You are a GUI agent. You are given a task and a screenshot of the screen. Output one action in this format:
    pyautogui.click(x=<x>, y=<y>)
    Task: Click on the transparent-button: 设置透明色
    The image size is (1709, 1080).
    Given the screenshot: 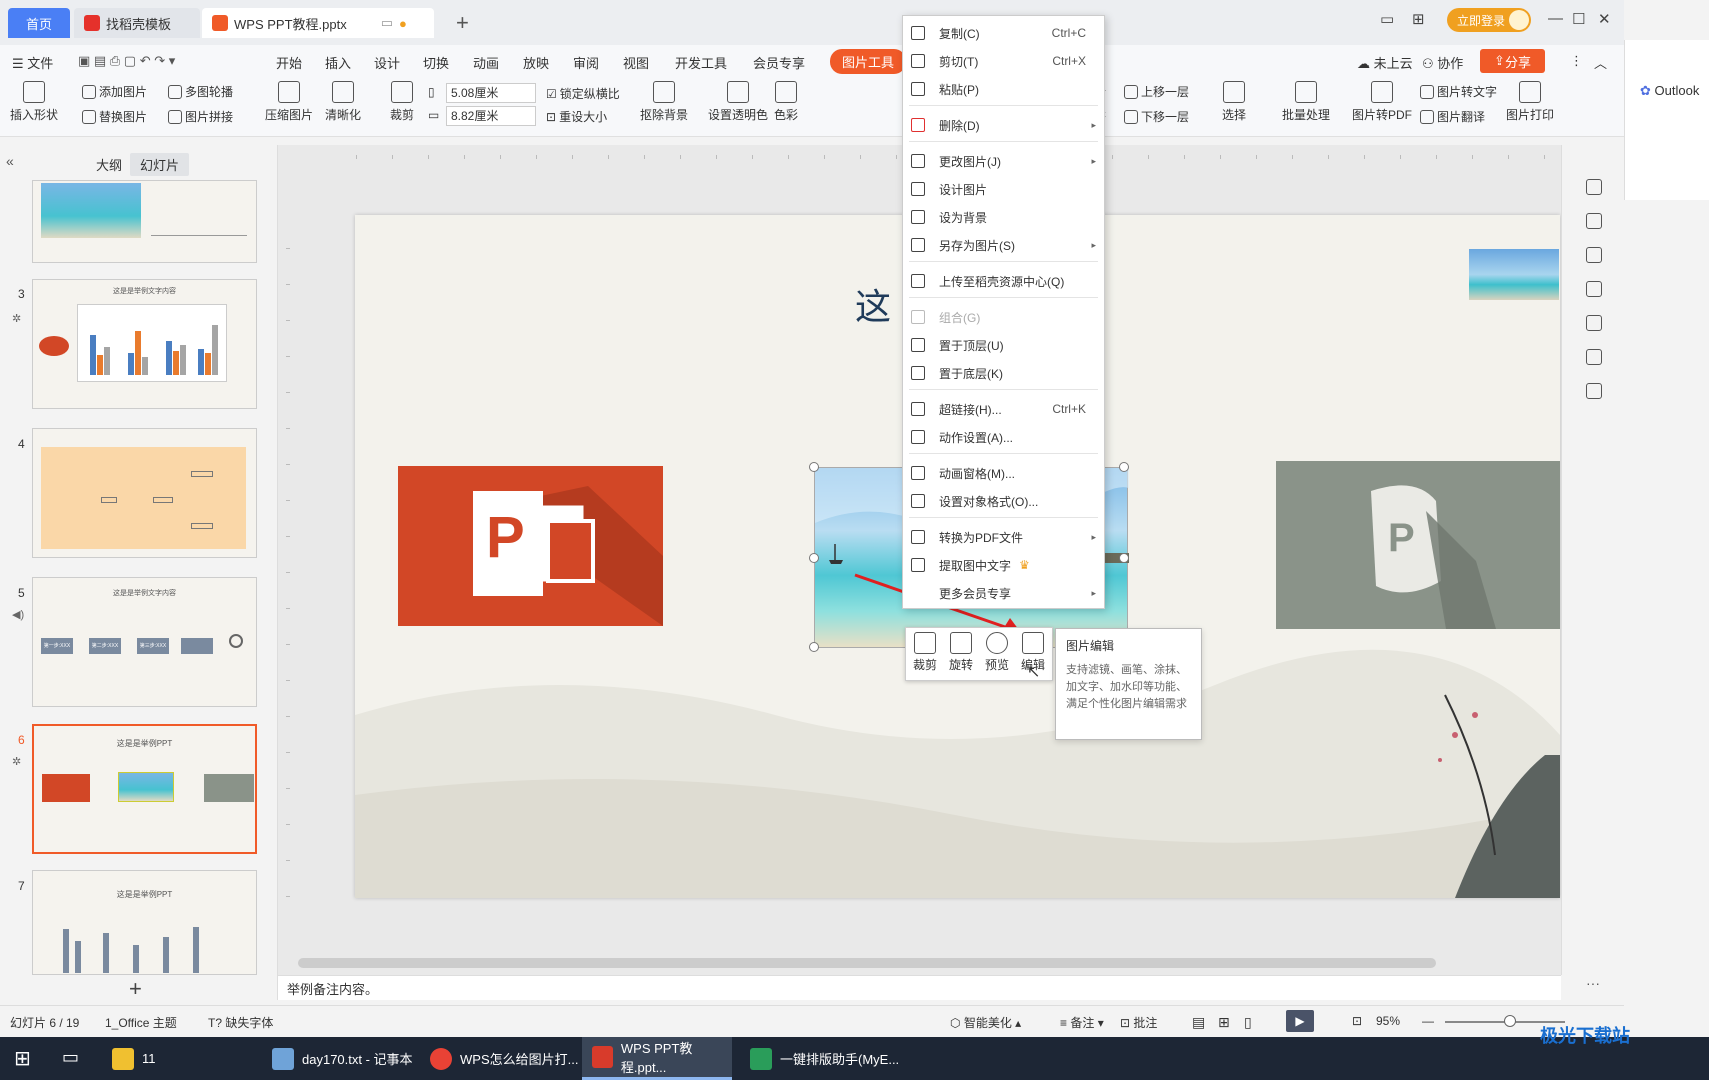 What is the action you would take?
    pyautogui.click(x=738, y=102)
    